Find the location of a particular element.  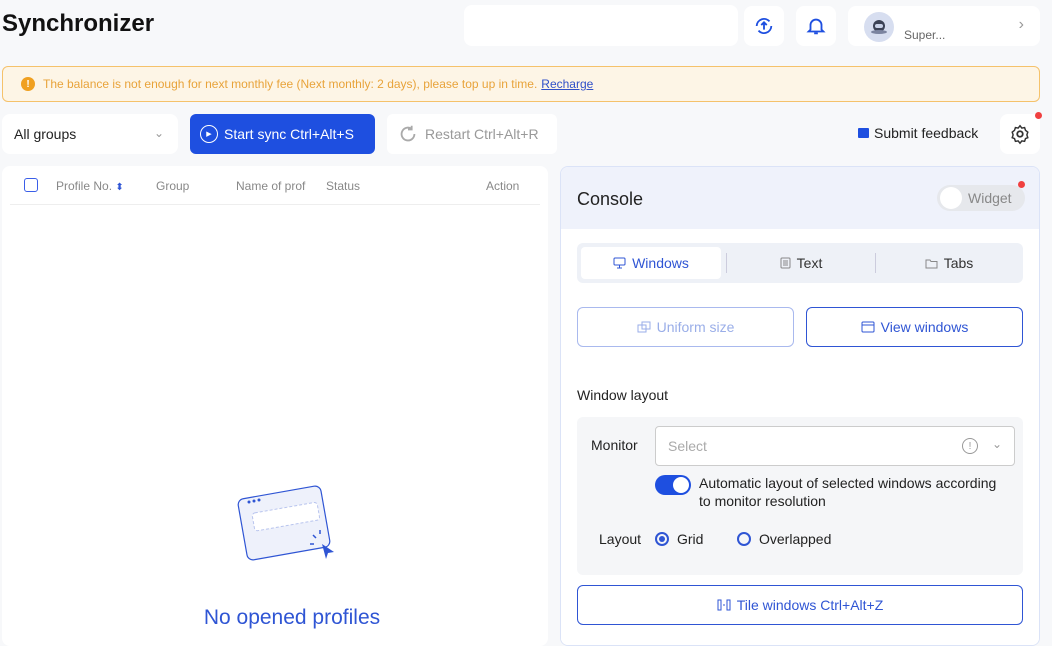

user-menu: Super... › is located at coordinates (944, 26).